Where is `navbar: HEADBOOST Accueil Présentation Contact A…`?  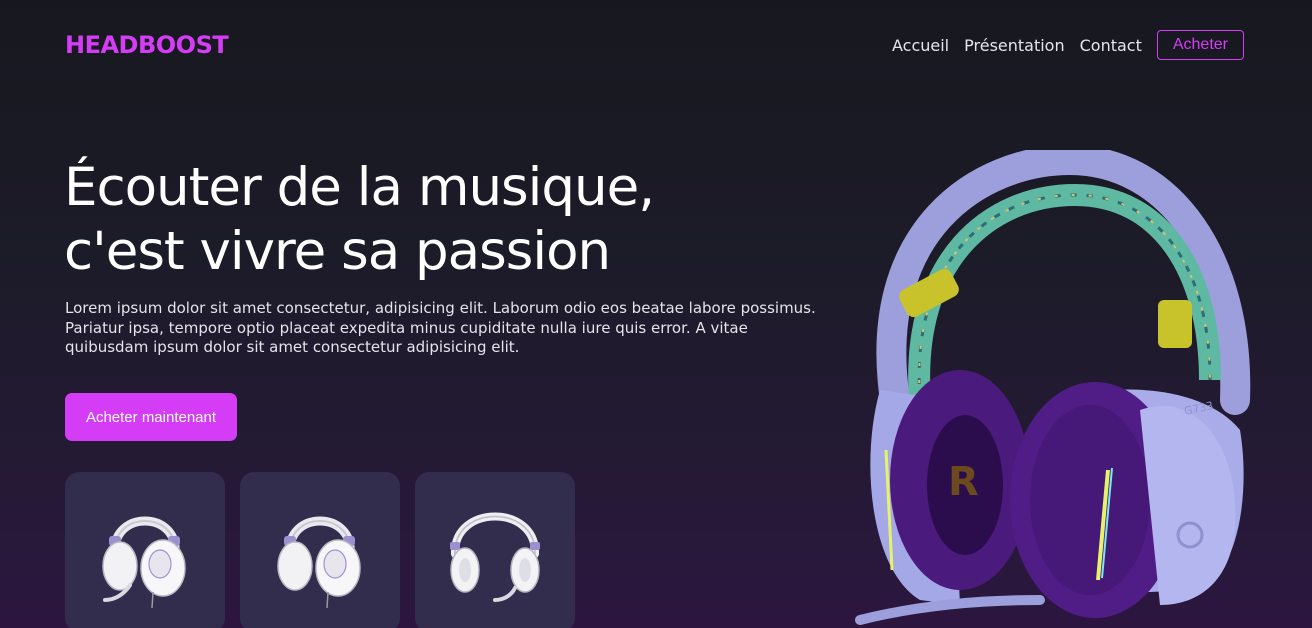 navbar: HEADBOOST Accueil Présentation Contact A… is located at coordinates (656, 45).